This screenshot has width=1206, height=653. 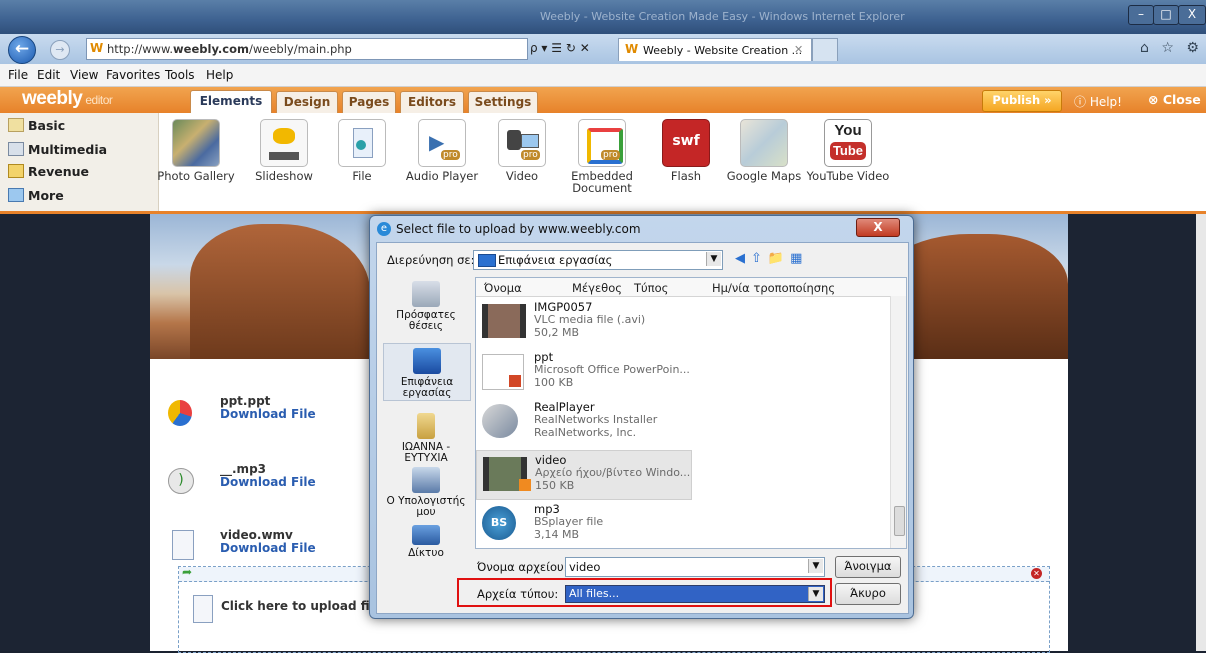 I want to click on scrollbar-thumb, so click(x=899, y=521).